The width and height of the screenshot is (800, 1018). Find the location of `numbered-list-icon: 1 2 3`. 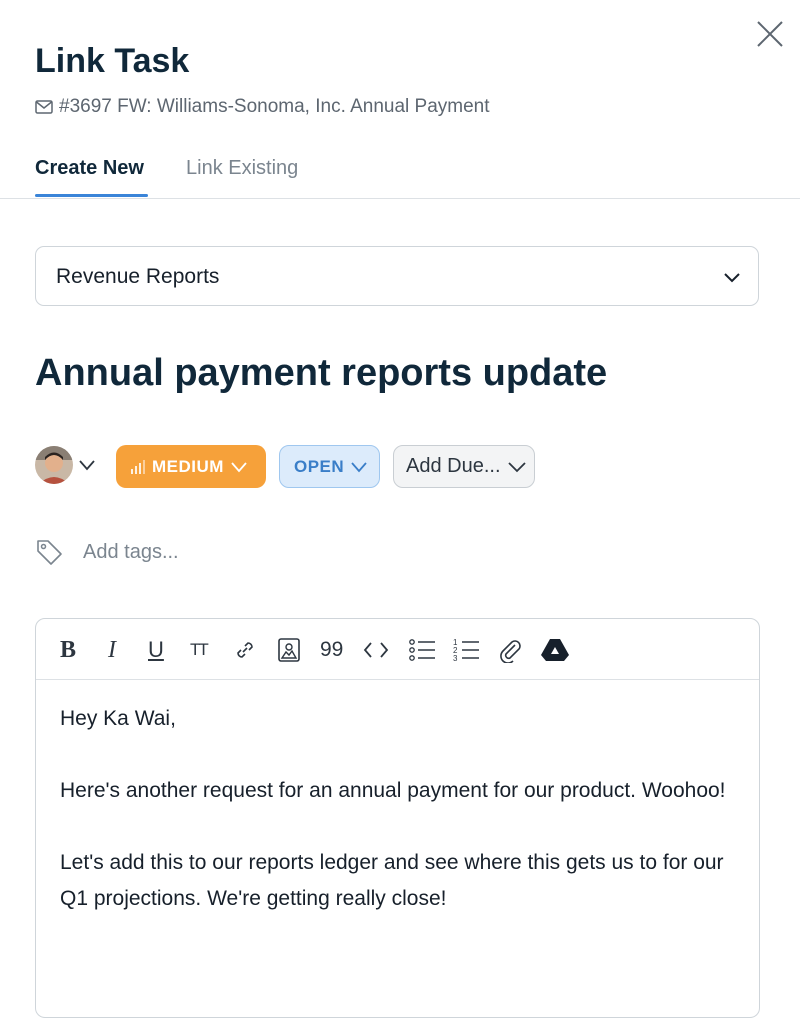

numbered-list-icon: 1 2 3 is located at coordinates (466, 650).